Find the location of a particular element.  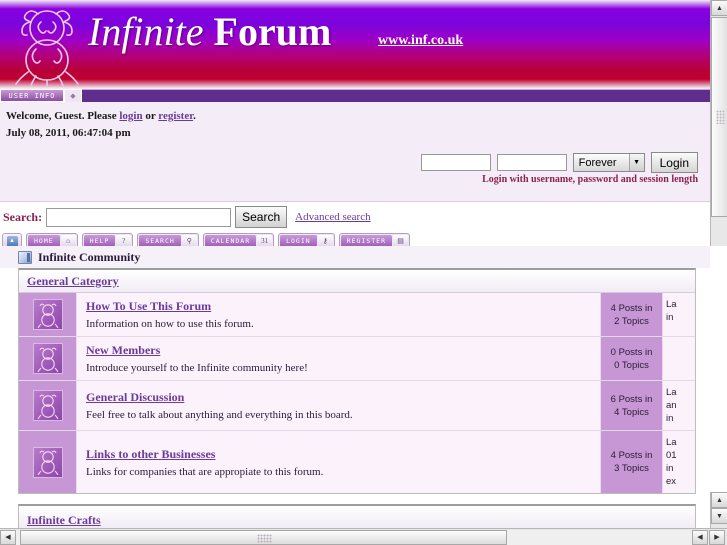

home-up-icon: ▲ is located at coordinates (12, 239).